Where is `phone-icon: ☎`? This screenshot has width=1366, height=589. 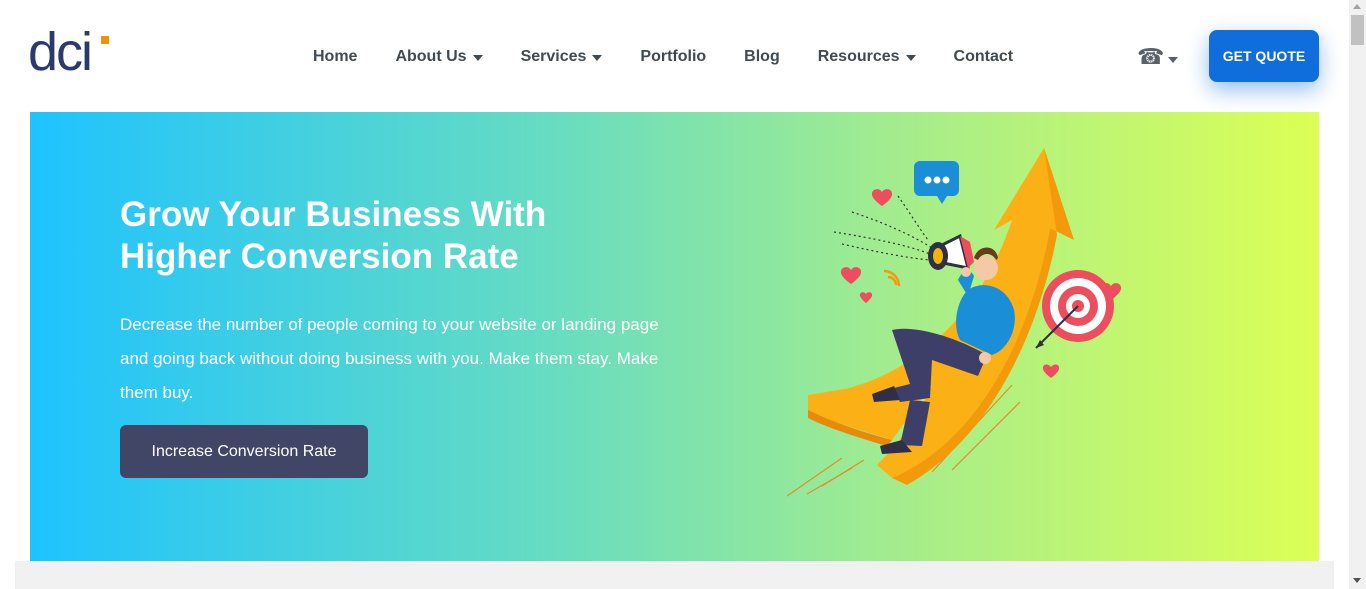 phone-icon: ☎ is located at coordinates (1151, 57).